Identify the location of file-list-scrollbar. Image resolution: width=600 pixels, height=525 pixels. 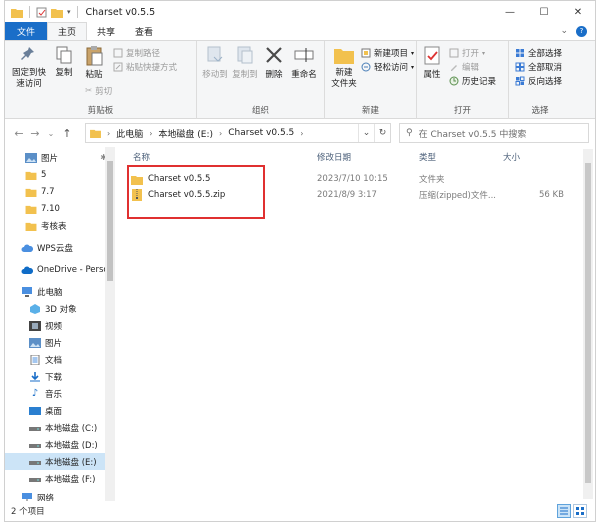
(588, 324).